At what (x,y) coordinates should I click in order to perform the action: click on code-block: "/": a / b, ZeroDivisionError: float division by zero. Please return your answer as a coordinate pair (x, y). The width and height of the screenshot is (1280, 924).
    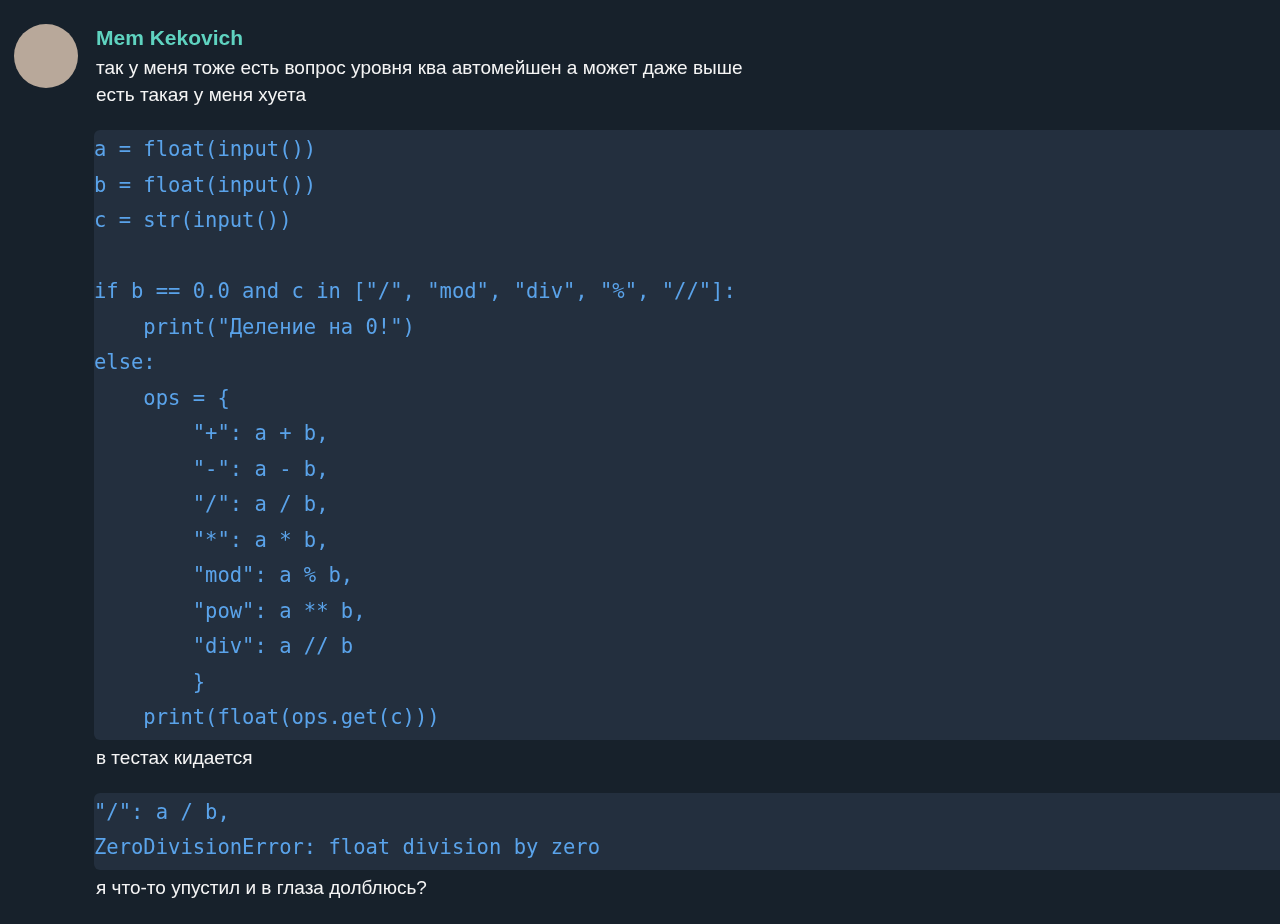
    Looking at the image, I should click on (687, 831).